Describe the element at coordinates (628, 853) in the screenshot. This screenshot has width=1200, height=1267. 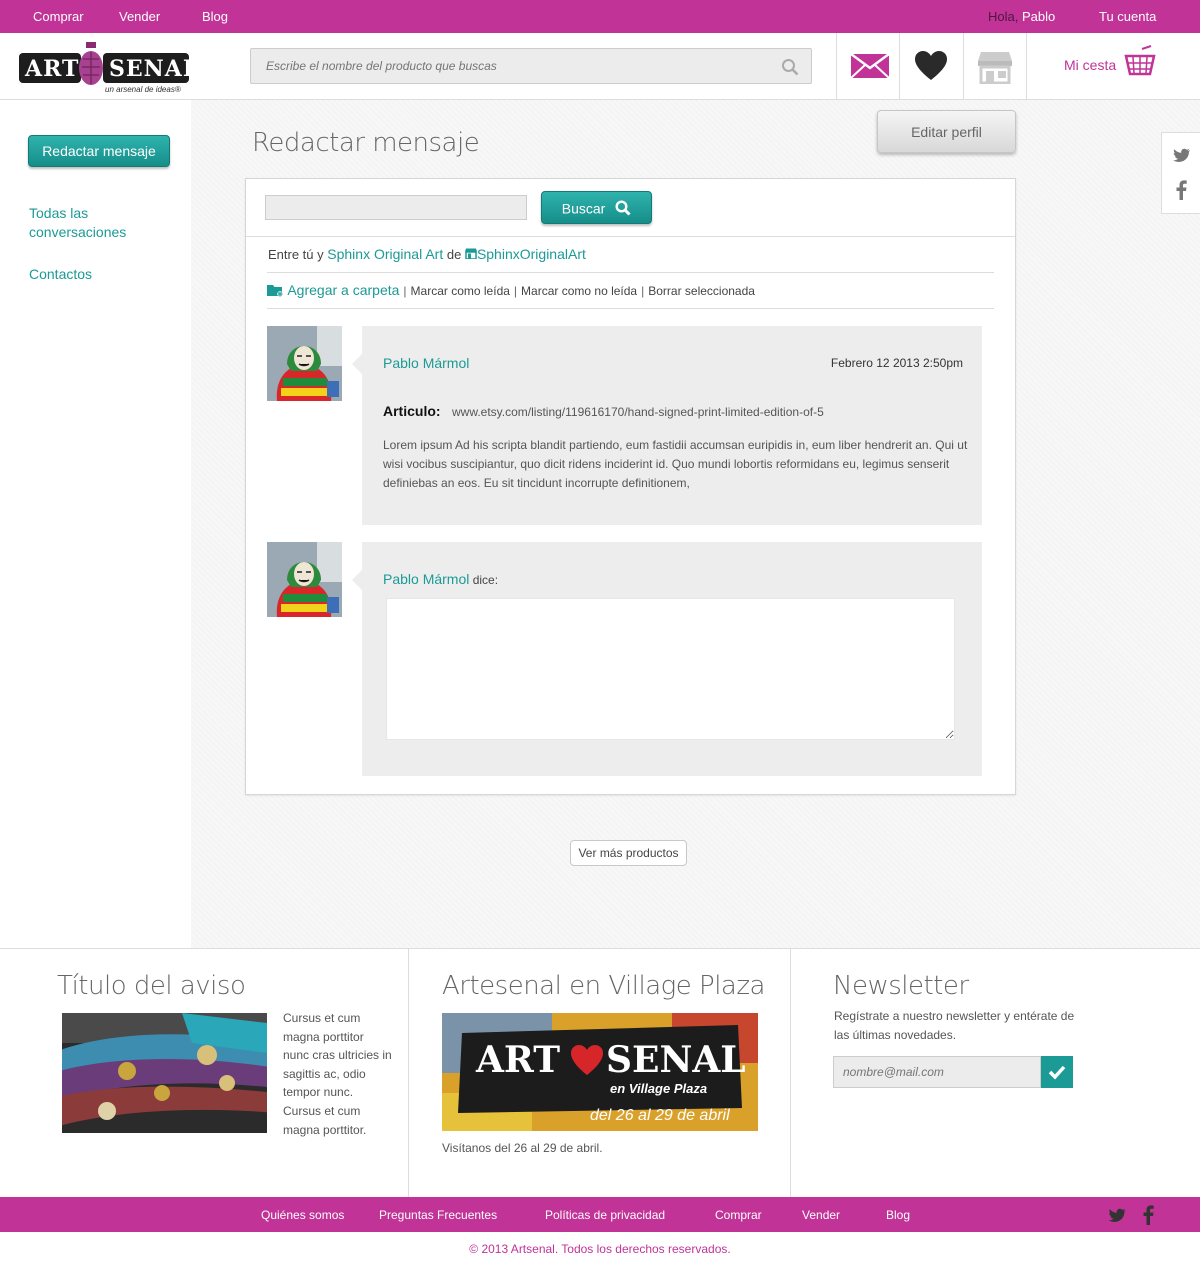
I see `see-more-products-button: Ver más productos` at that location.